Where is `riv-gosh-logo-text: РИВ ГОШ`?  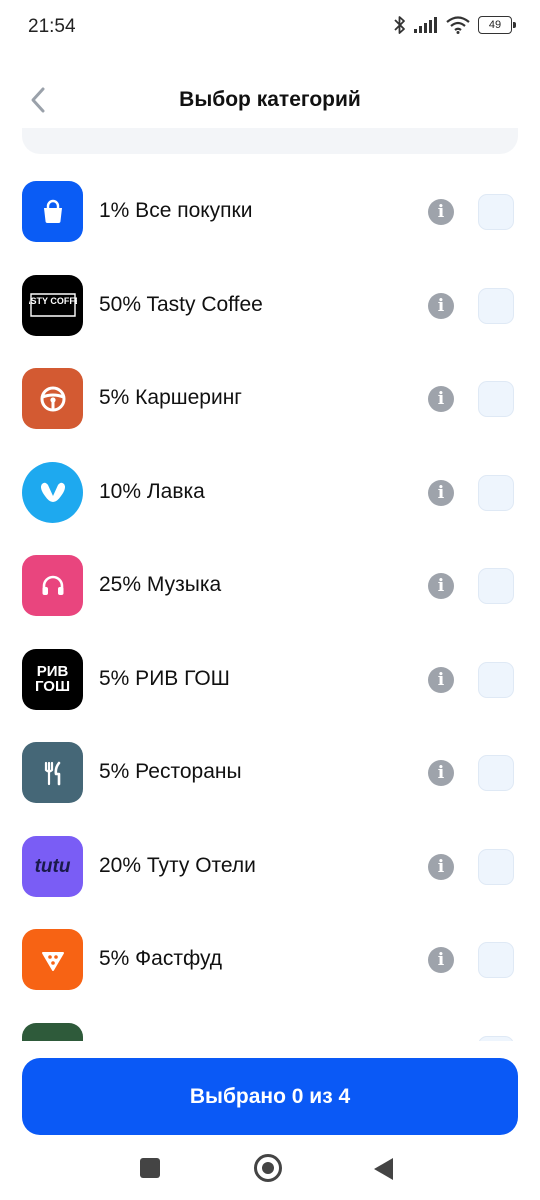
riv-gosh-logo-text: РИВ ГОШ is located at coordinates (52, 679).